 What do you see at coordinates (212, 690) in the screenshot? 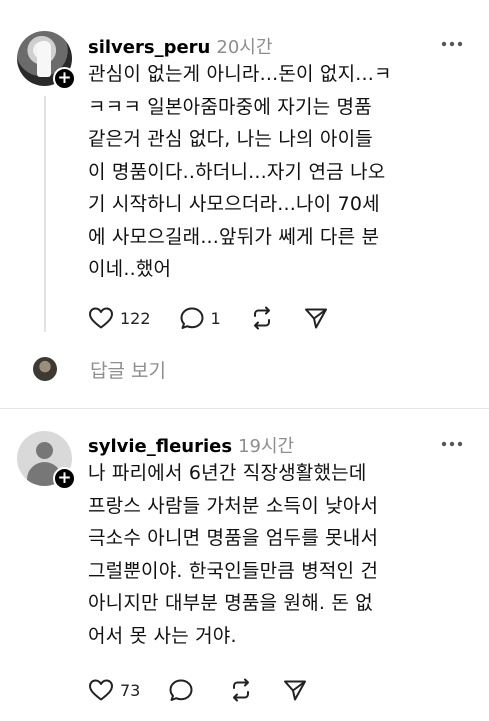
I see `post-actions: 73` at bounding box center [212, 690].